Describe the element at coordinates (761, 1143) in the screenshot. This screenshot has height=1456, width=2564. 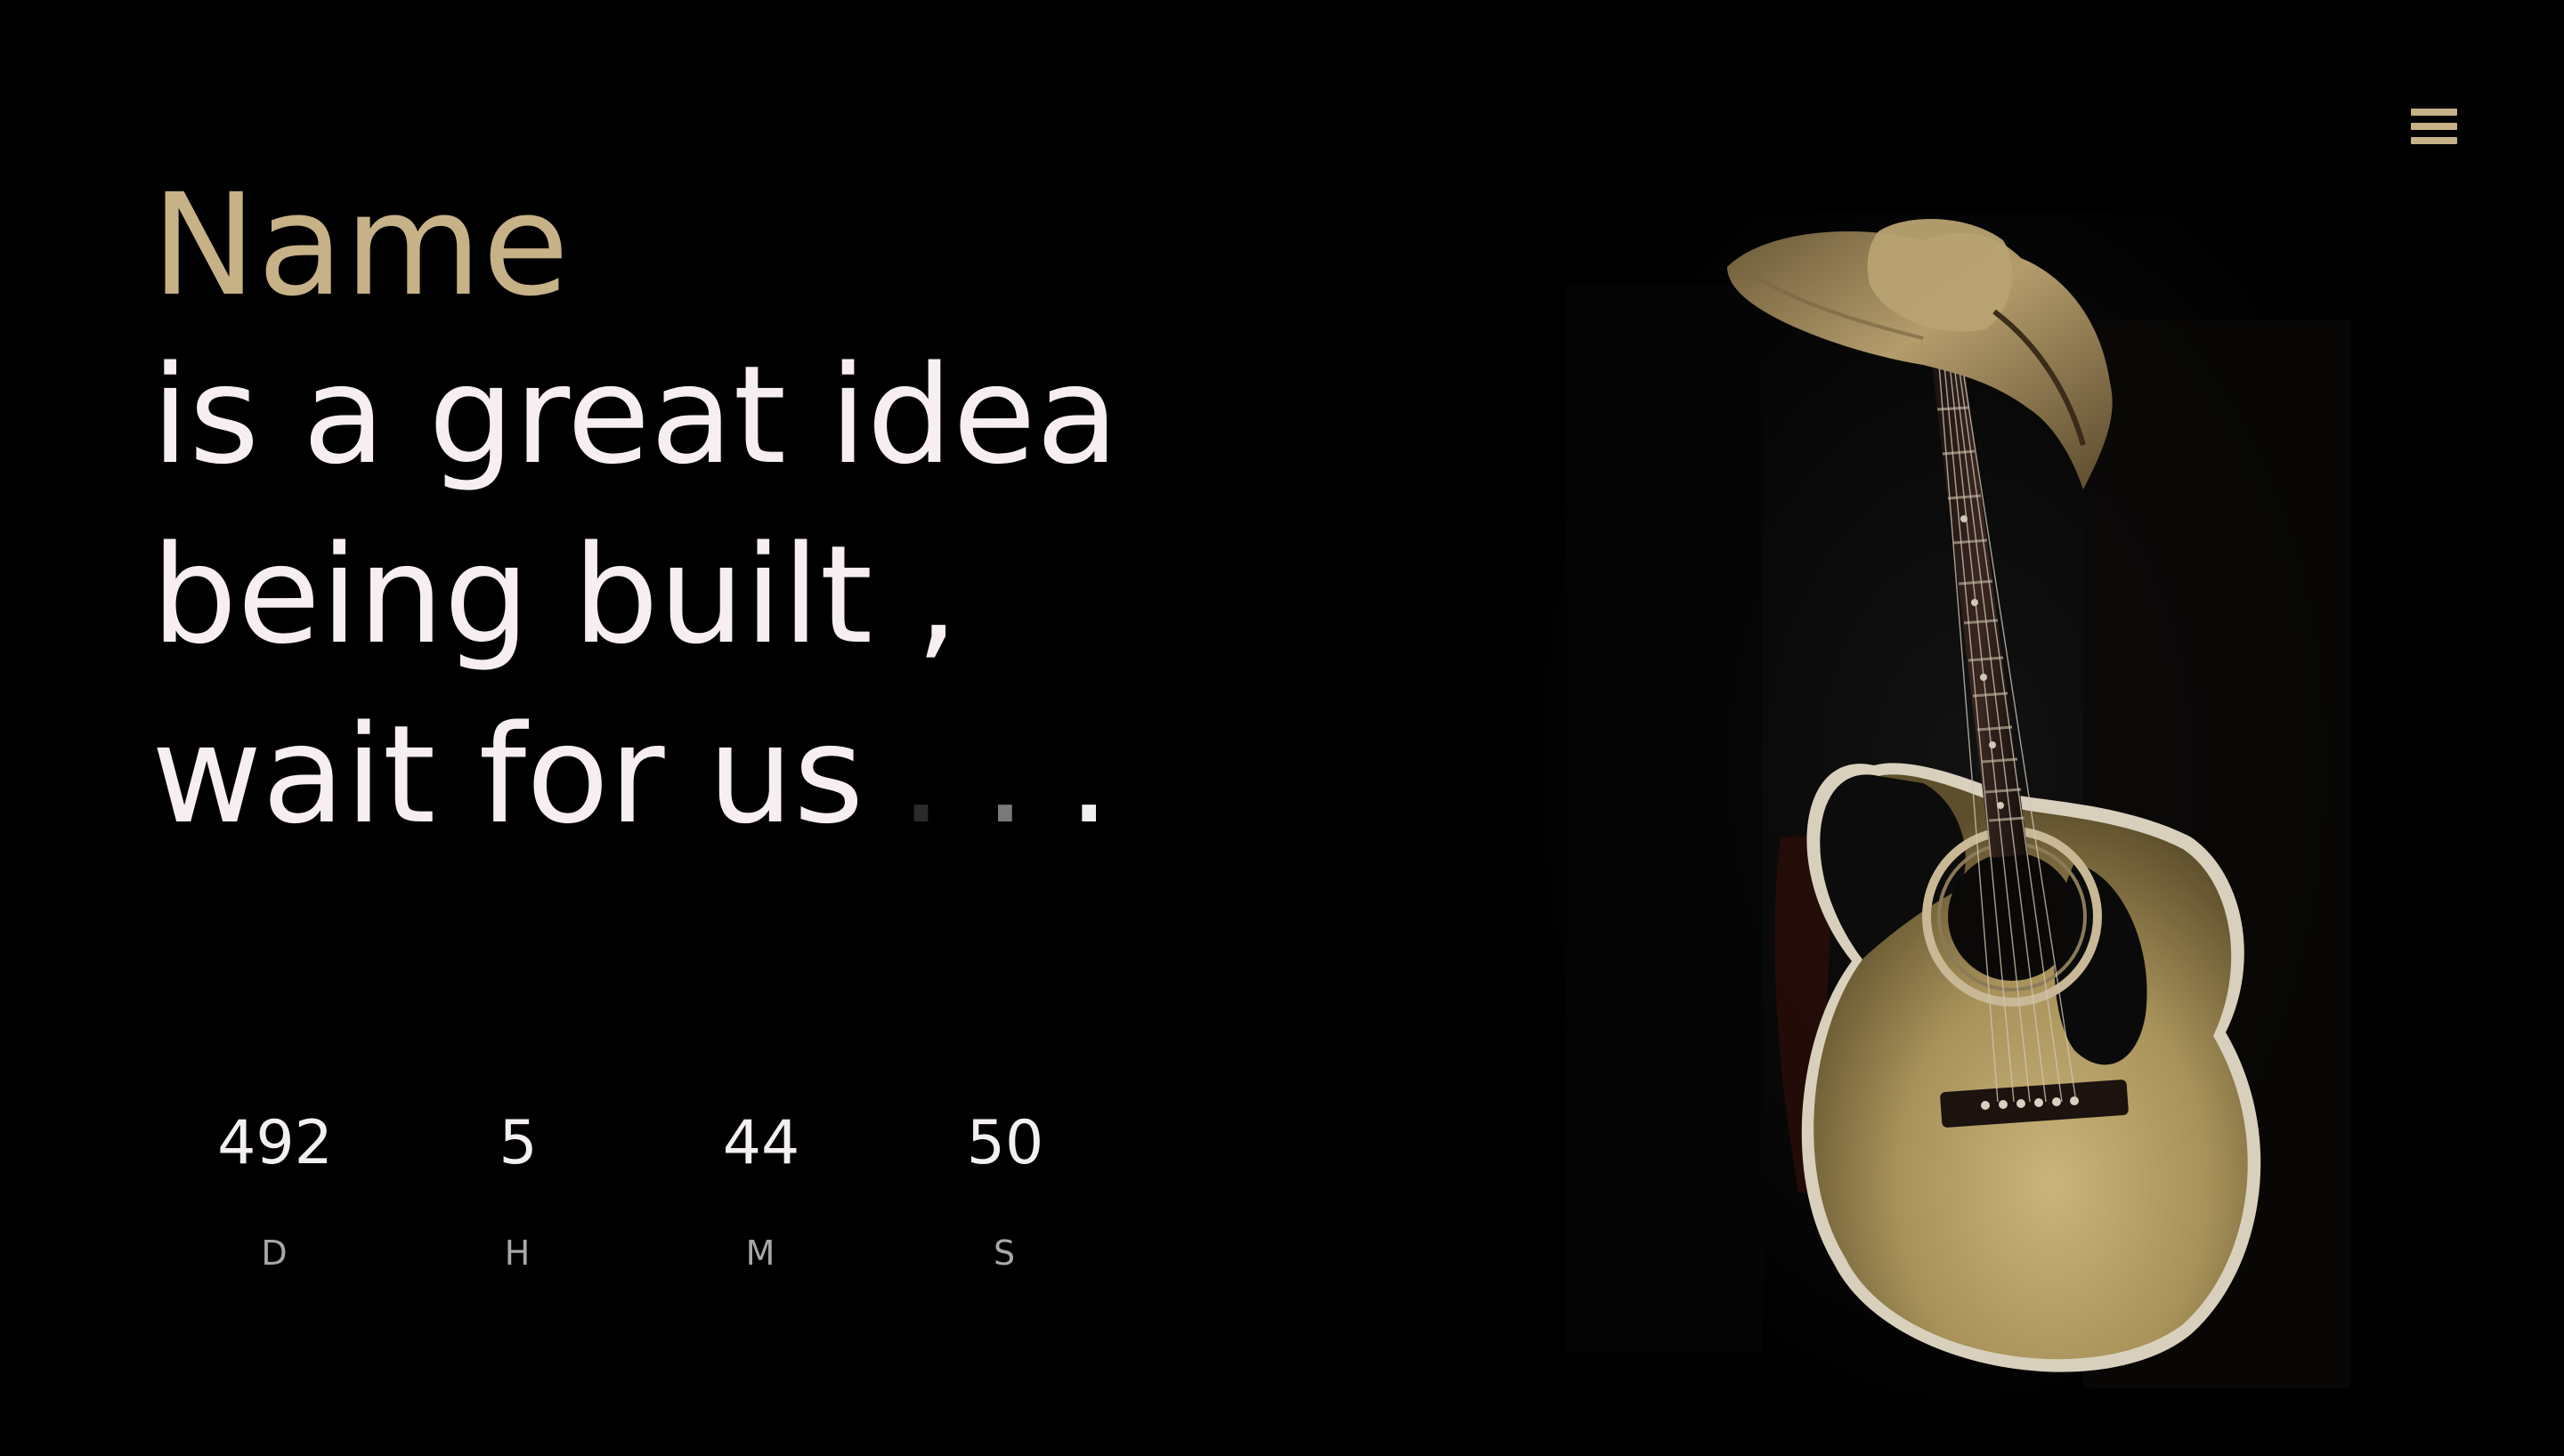
I see `countdown-minutes-value: 44` at that location.